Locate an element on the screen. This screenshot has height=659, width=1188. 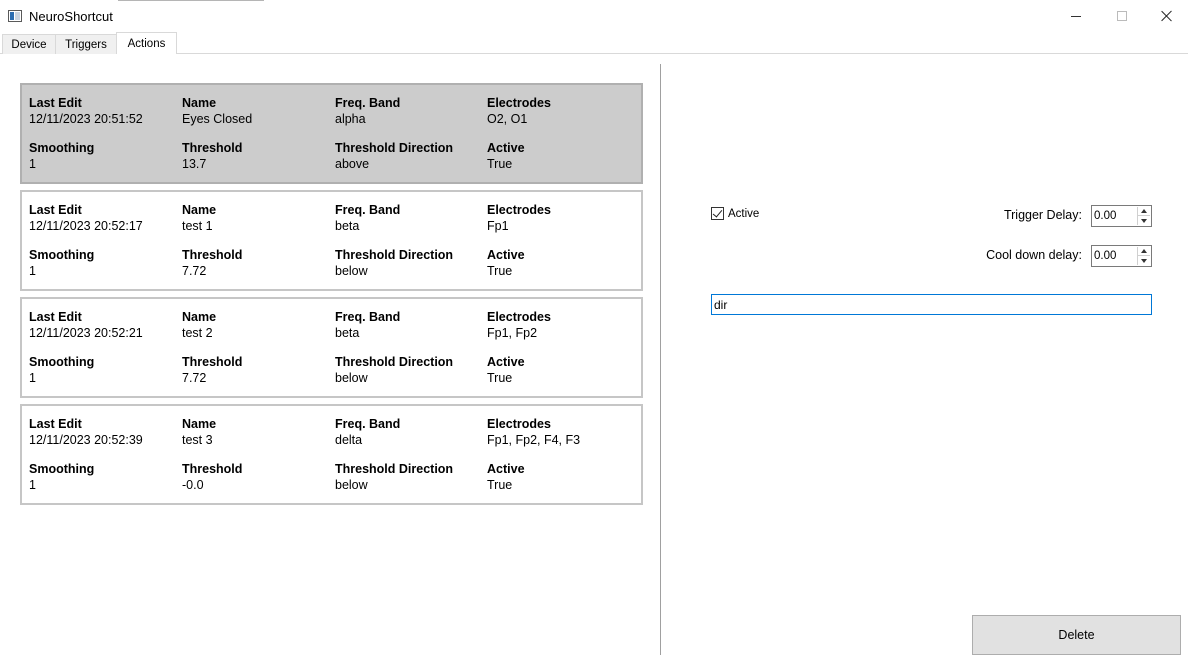
field-value-name: test 2 is located at coordinates (197, 333).